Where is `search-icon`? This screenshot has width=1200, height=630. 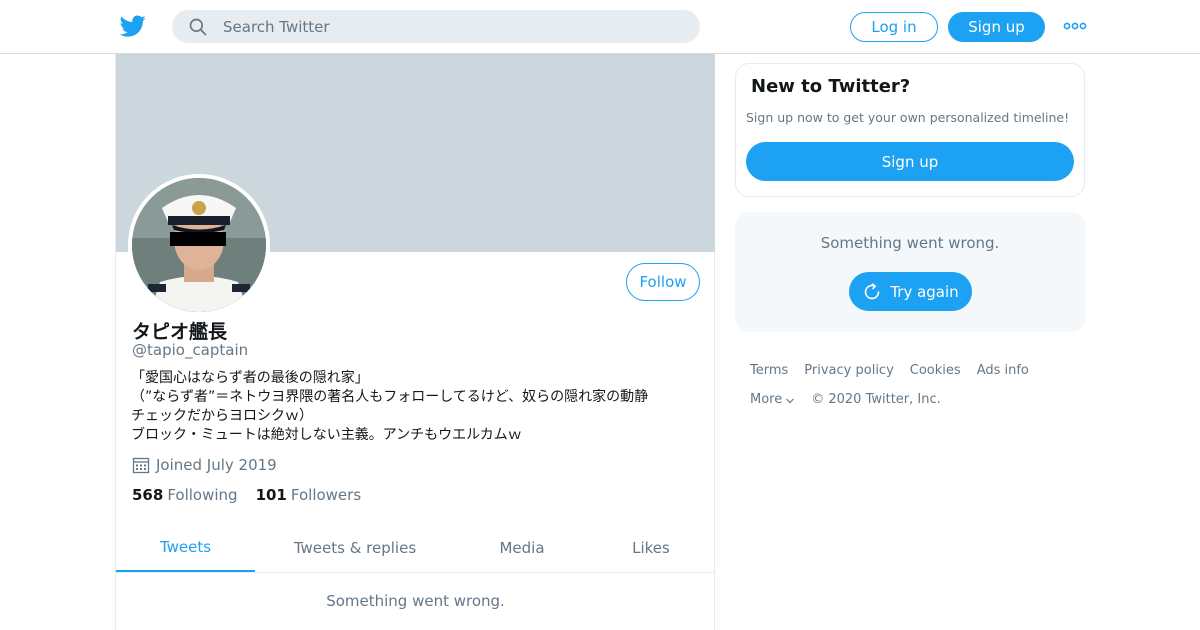
search-icon is located at coordinates (198, 26).